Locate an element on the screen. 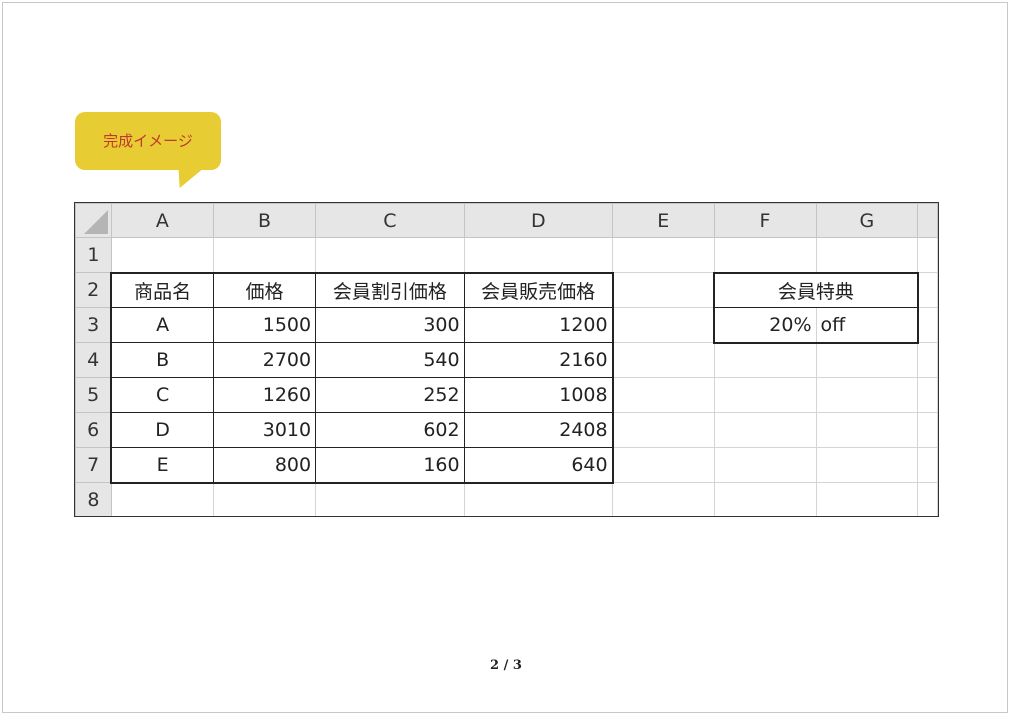 The height and width of the screenshot is (717, 1012). column-header-d: D is located at coordinates (538, 220).